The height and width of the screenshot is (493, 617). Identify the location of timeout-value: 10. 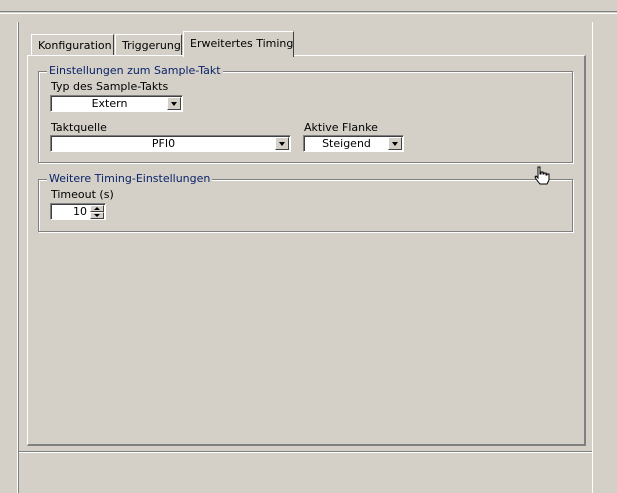
(80, 211).